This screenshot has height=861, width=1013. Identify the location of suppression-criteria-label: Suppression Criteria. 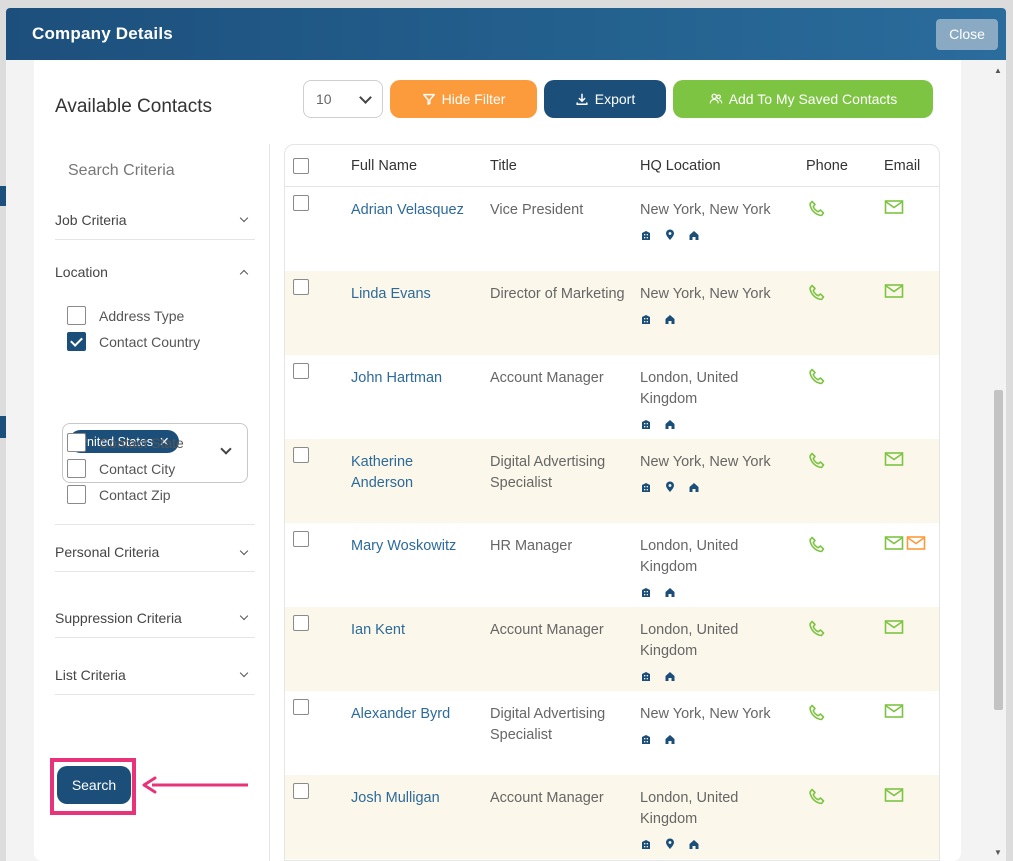
(118, 617).